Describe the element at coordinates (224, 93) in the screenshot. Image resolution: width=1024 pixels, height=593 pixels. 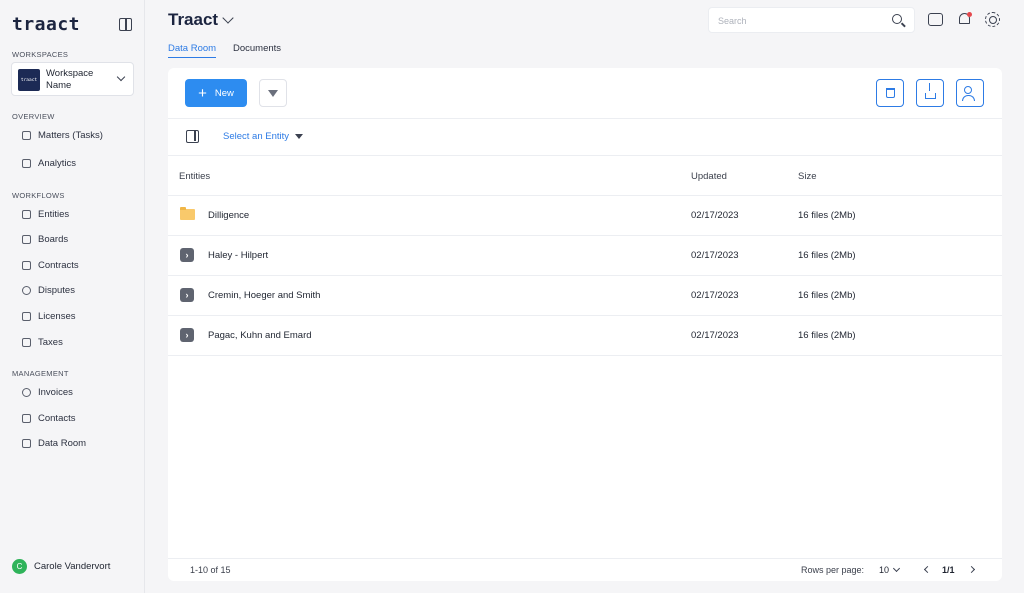
I see `new-button-label: New` at that location.